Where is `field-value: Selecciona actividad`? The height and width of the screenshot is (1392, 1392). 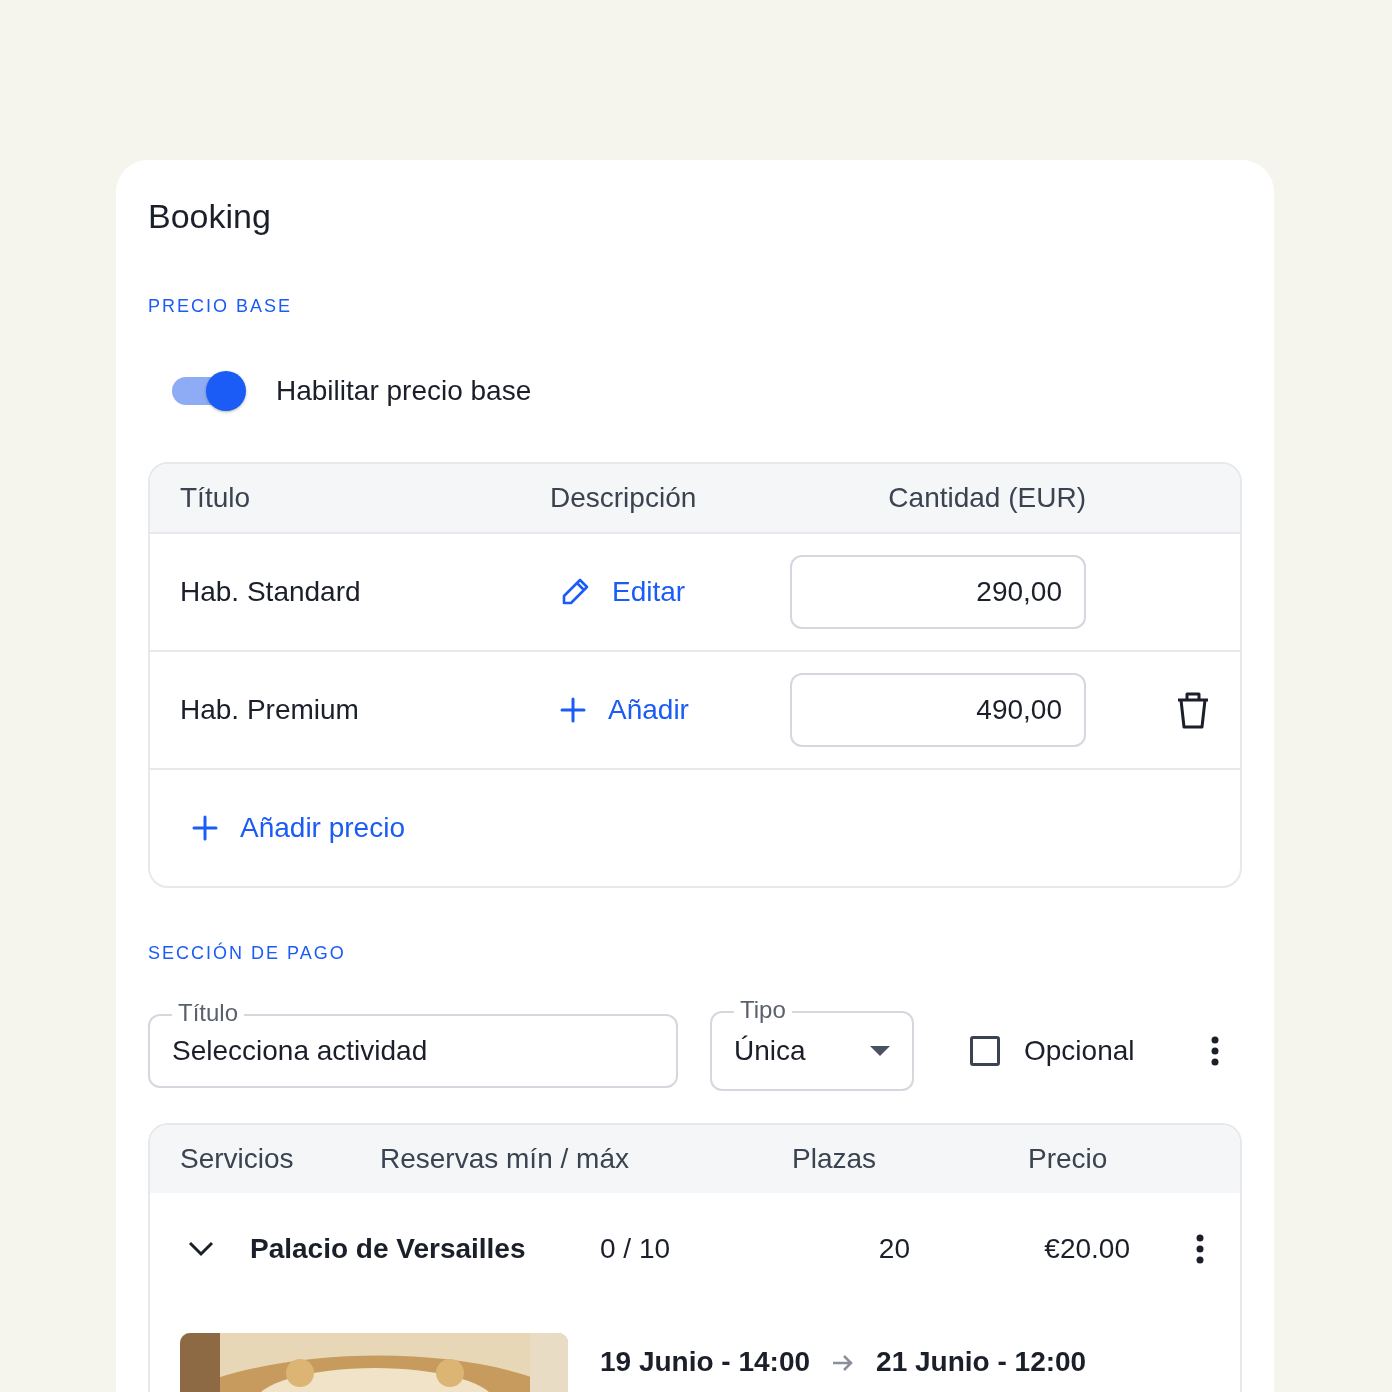 field-value: Selecciona actividad is located at coordinates (300, 1050).